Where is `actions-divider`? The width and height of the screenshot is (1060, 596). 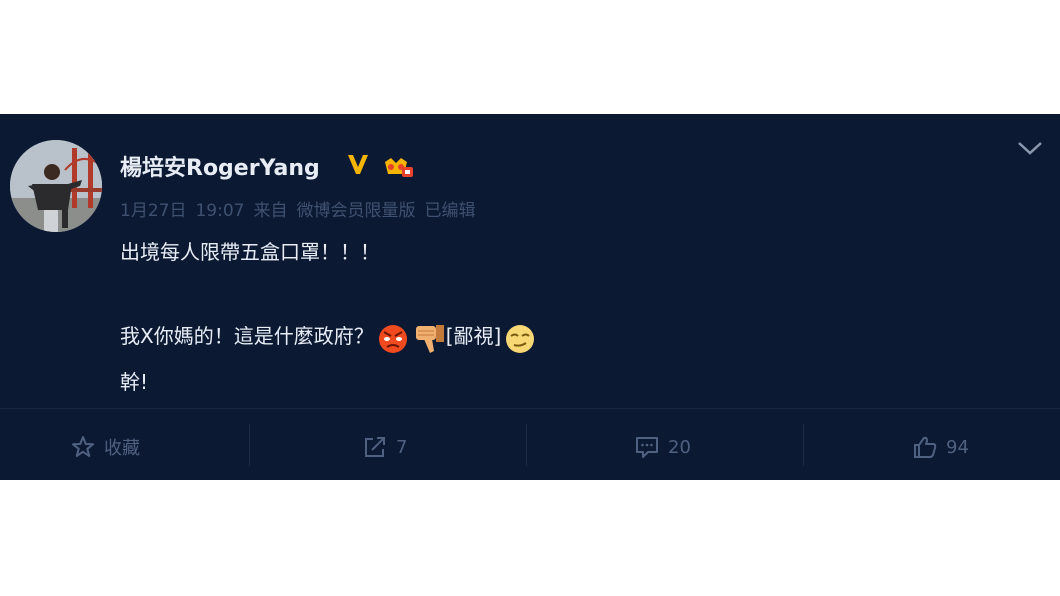
actions-divider is located at coordinates (530, 408).